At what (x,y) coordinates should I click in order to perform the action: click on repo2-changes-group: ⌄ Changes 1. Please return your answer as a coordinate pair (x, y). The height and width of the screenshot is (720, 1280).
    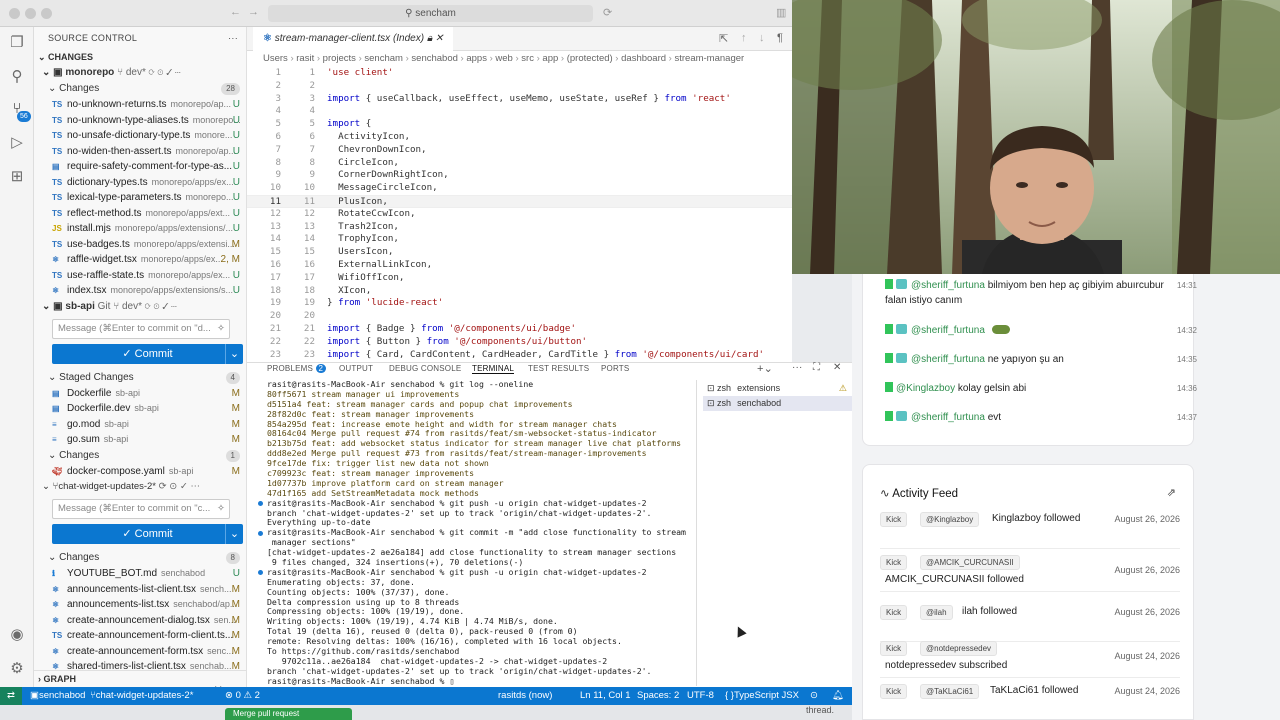
    Looking at the image, I should click on (140, 456).